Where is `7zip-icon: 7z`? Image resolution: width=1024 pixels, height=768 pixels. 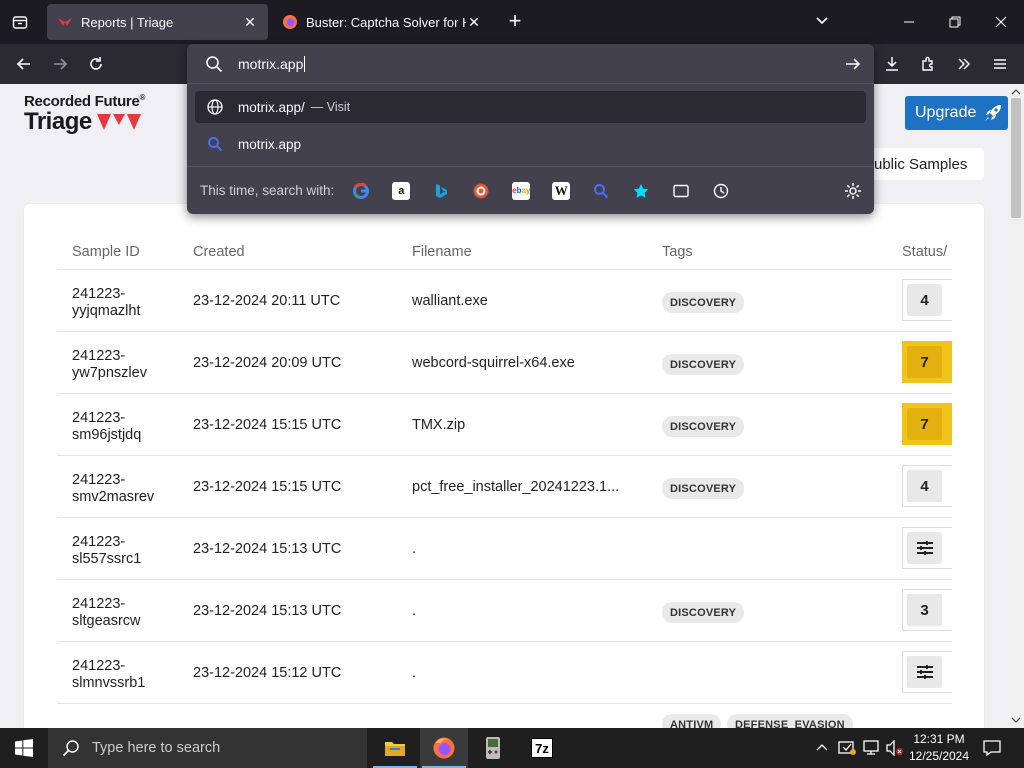
7zip-icon: 7z is located at coordinates (542, 748).